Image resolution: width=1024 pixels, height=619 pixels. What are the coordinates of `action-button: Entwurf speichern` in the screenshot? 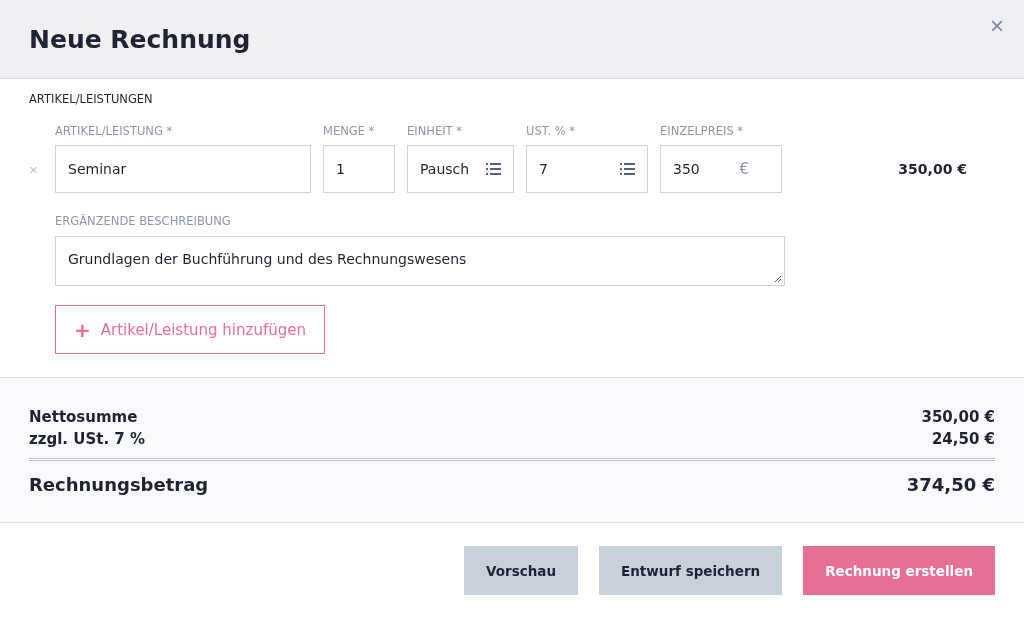 It's located at (691, 570).